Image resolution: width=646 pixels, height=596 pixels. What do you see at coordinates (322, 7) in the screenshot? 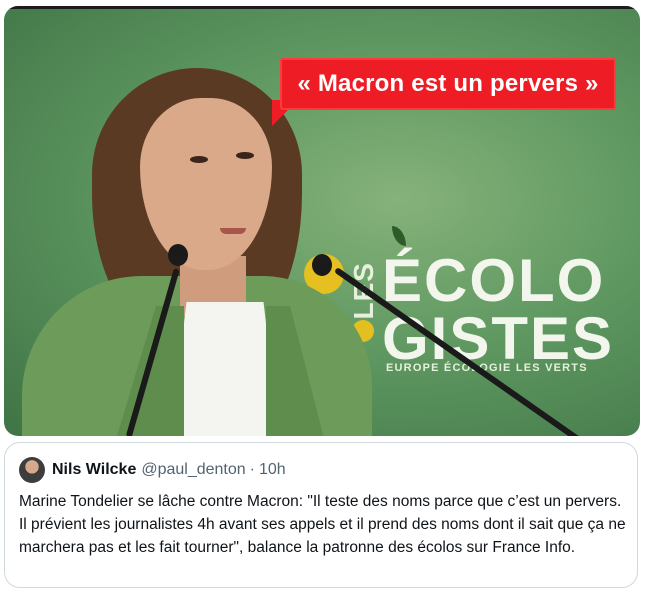
I see `media-top-border` at bounding box center [322, 7].